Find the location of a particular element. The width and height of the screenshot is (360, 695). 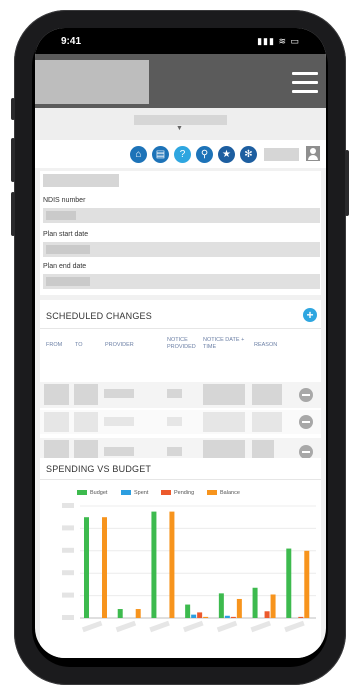

power-button is located at coordinates (347, 183).